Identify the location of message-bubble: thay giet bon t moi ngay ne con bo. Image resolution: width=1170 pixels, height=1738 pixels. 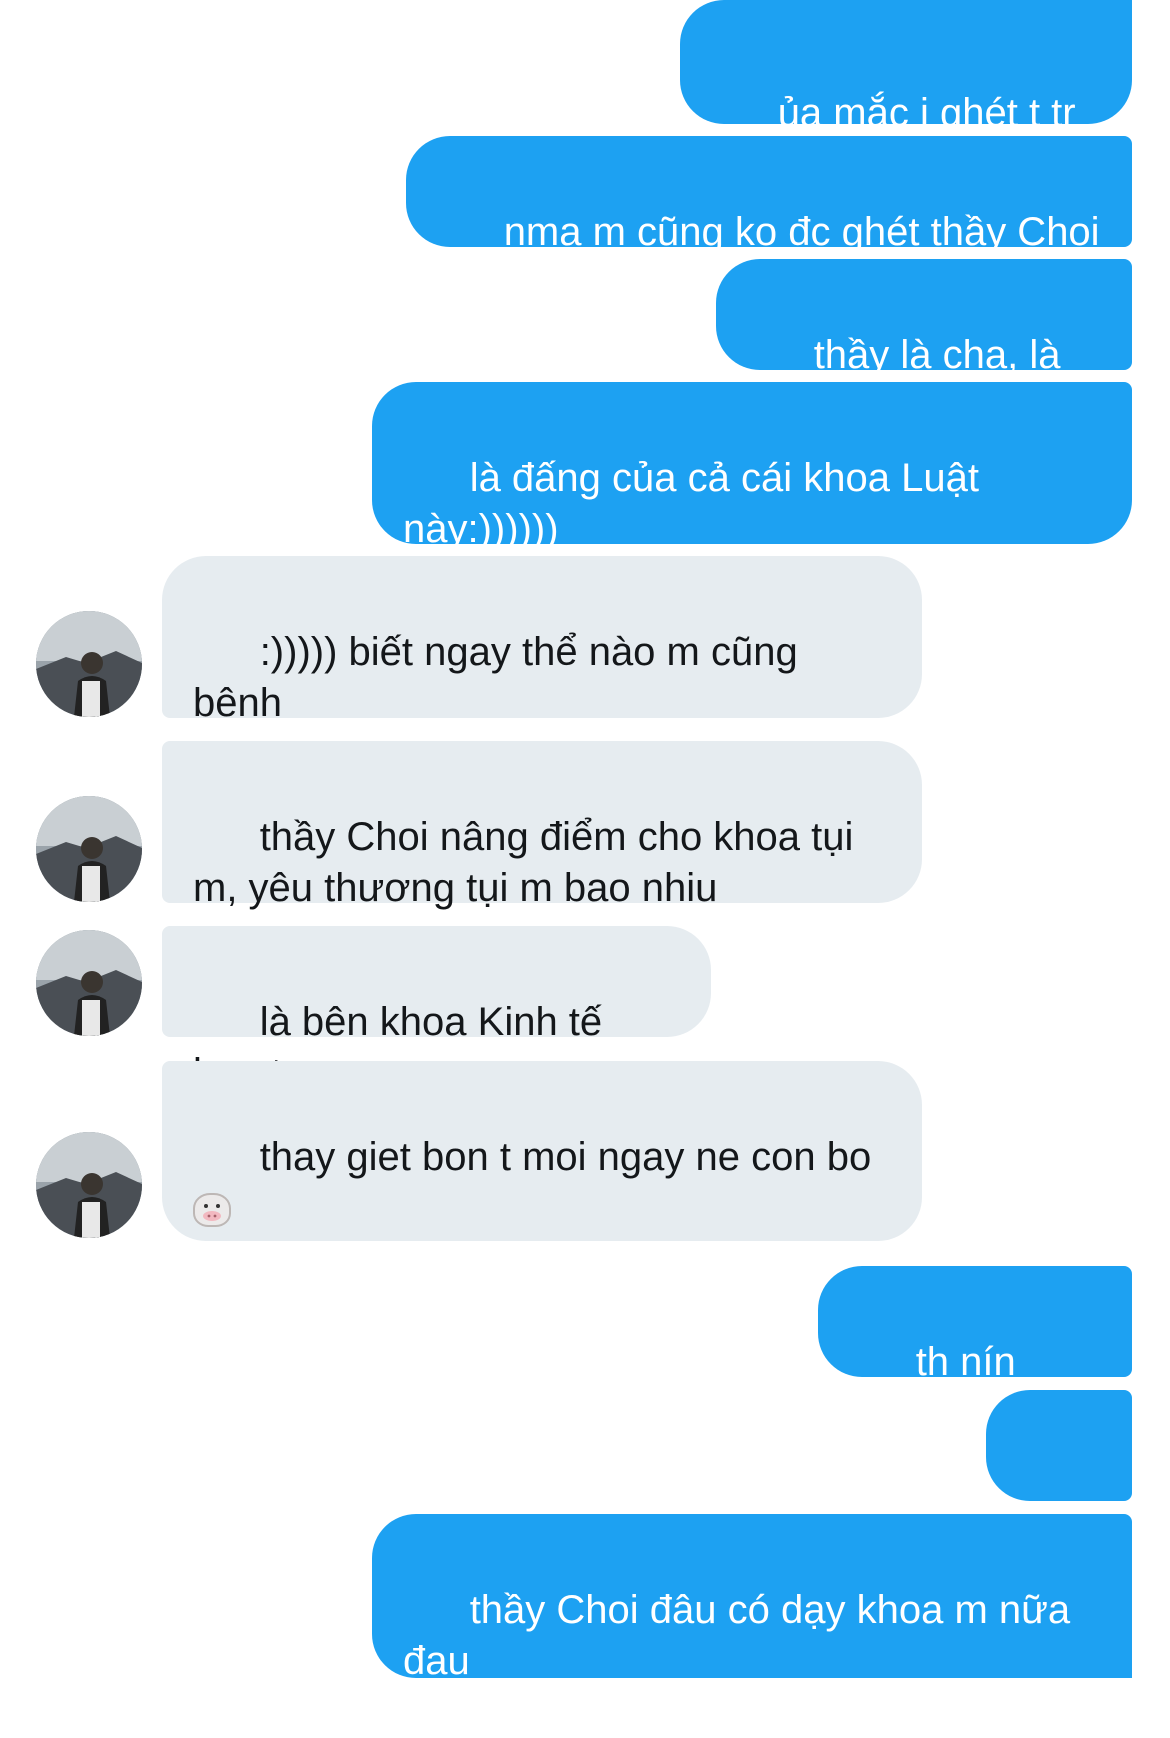
(542, 1151).